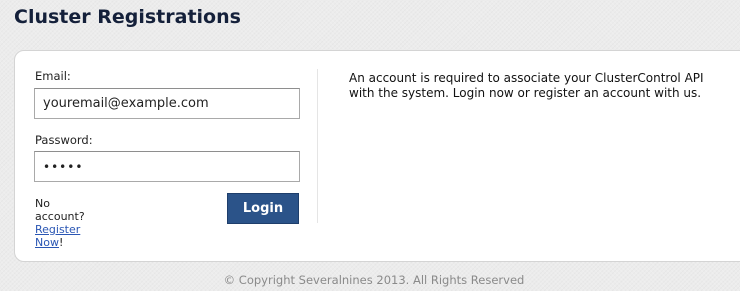 The height and width of the screenshot is (291, 740). I want to click on password-label: Password:, so click(64, 140).